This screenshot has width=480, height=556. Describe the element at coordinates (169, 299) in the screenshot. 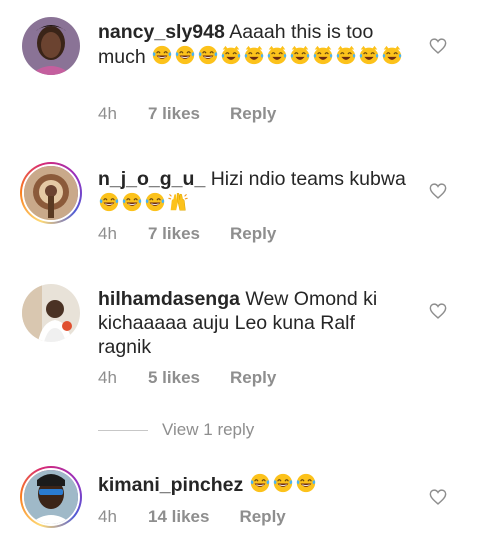

I see `comment-username: hilhamdasenga` at that location.